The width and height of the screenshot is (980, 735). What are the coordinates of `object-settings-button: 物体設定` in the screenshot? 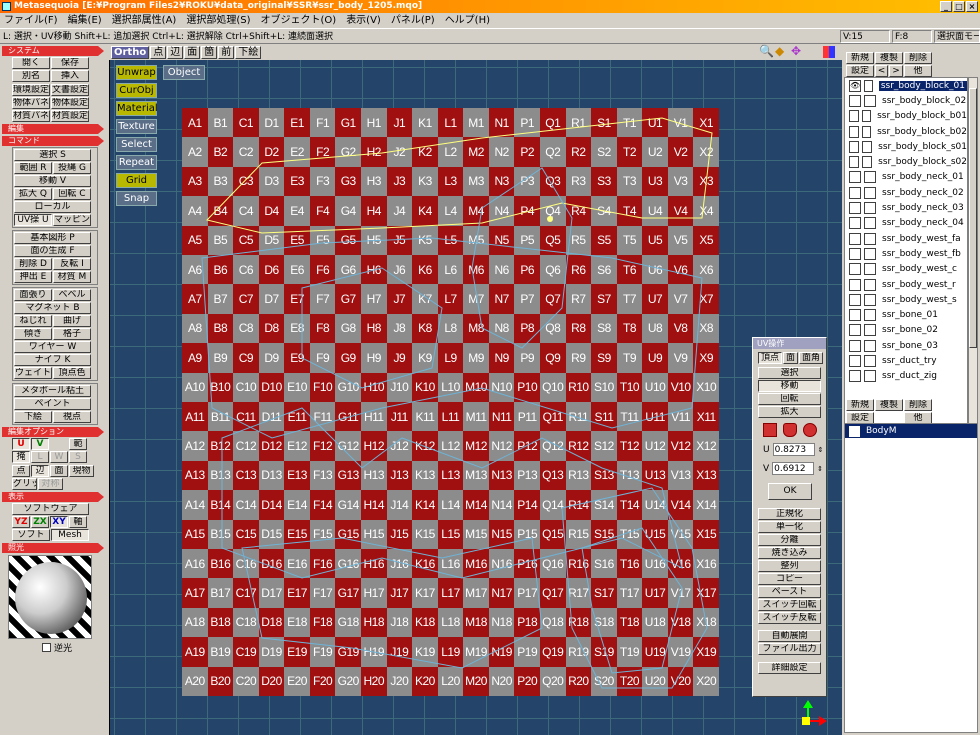 It's located at (70, 103).